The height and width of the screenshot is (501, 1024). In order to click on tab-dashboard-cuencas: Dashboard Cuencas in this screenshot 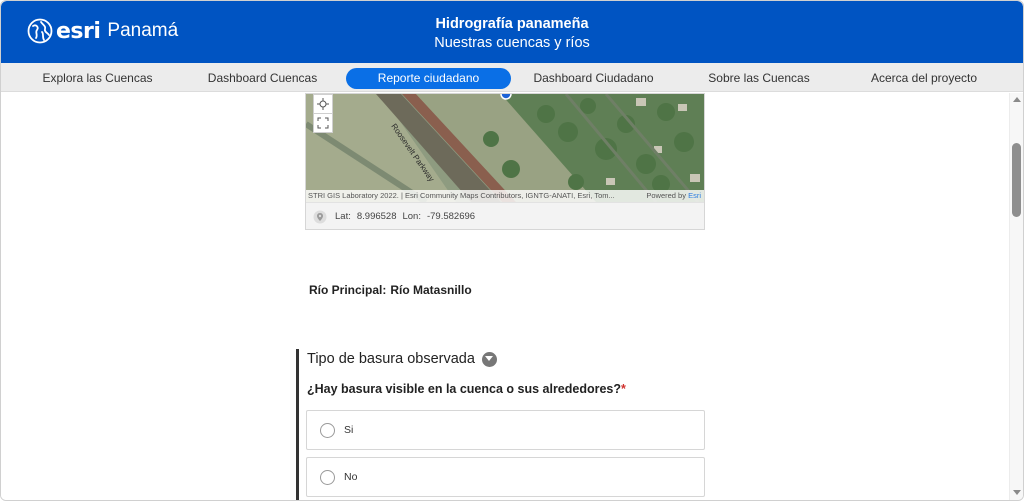, I will do `click(262, 78)`.